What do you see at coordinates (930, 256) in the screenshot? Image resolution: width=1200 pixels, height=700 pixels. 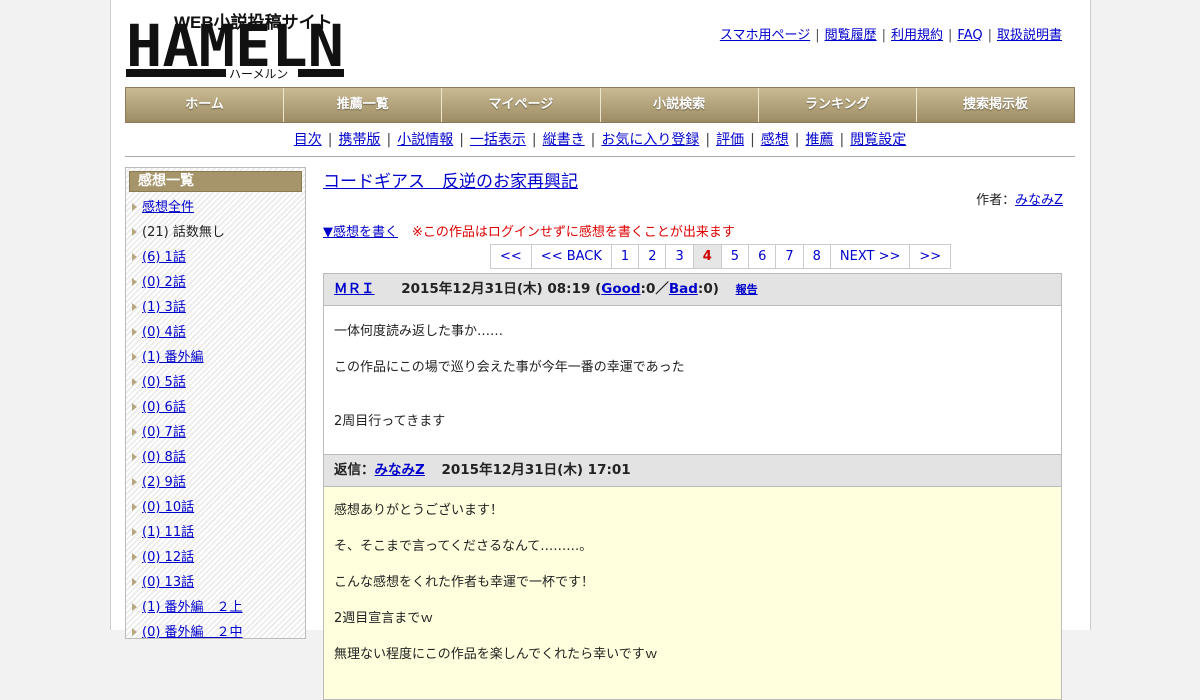 I see `page-link: >>` at bounding box center [930, 256].